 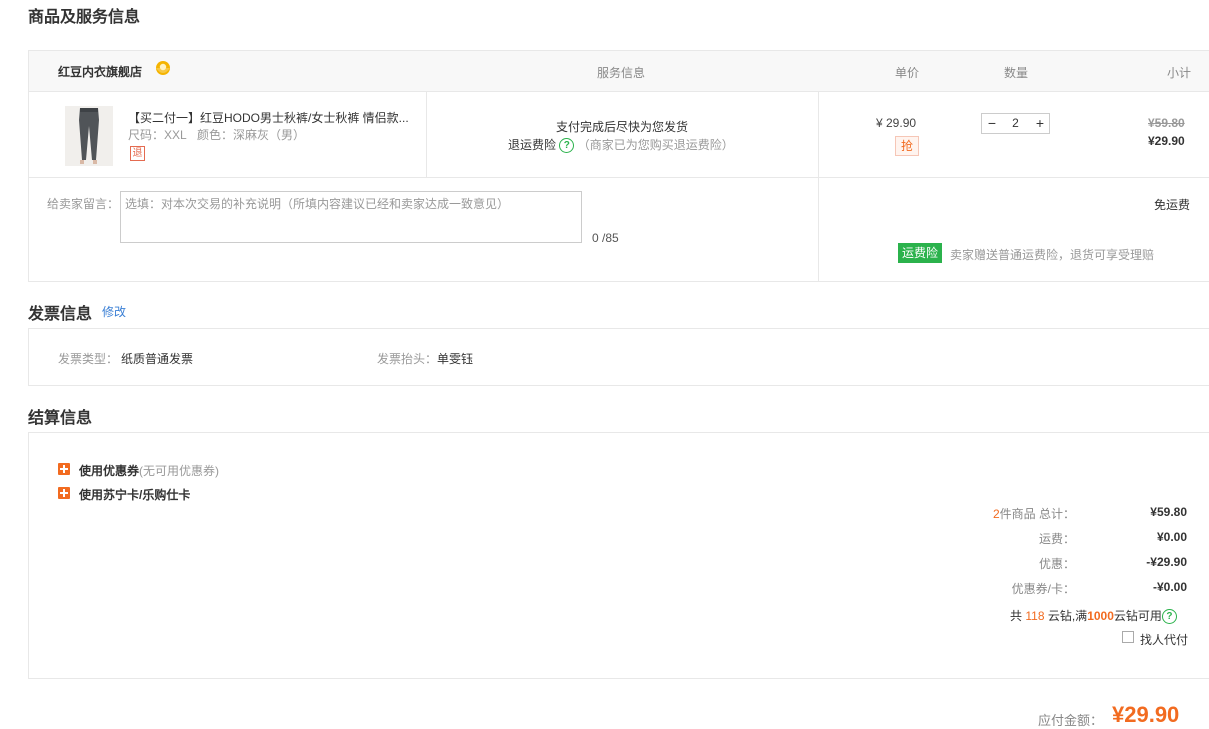 I want to click on promo-badge: 抢, so click(x=907, y=146).